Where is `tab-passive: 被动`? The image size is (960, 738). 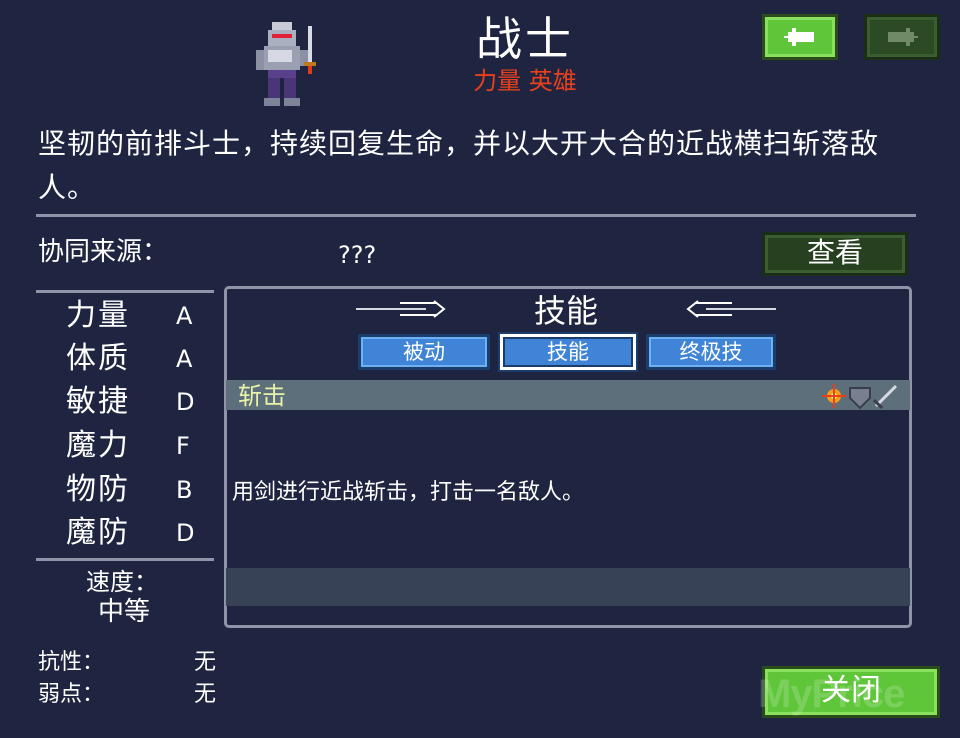 tab-passive: 被动 is located at coordinates (424, 352).